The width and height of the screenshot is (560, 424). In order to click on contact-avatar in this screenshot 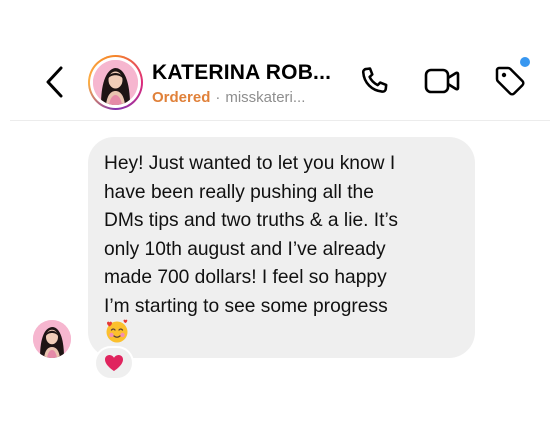, I will do `click(115, 82)`.